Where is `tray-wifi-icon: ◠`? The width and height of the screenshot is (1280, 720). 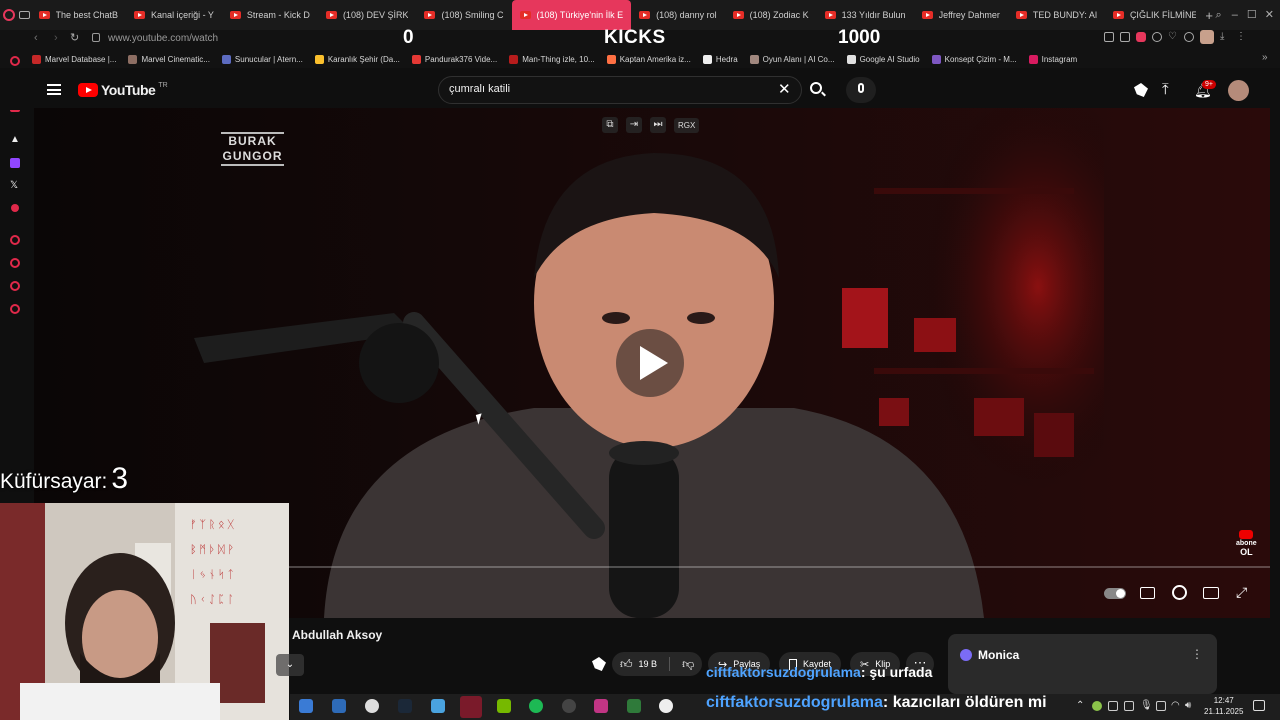 tray-wifi-icon: ◠ is located at coordinates (1175, 705).